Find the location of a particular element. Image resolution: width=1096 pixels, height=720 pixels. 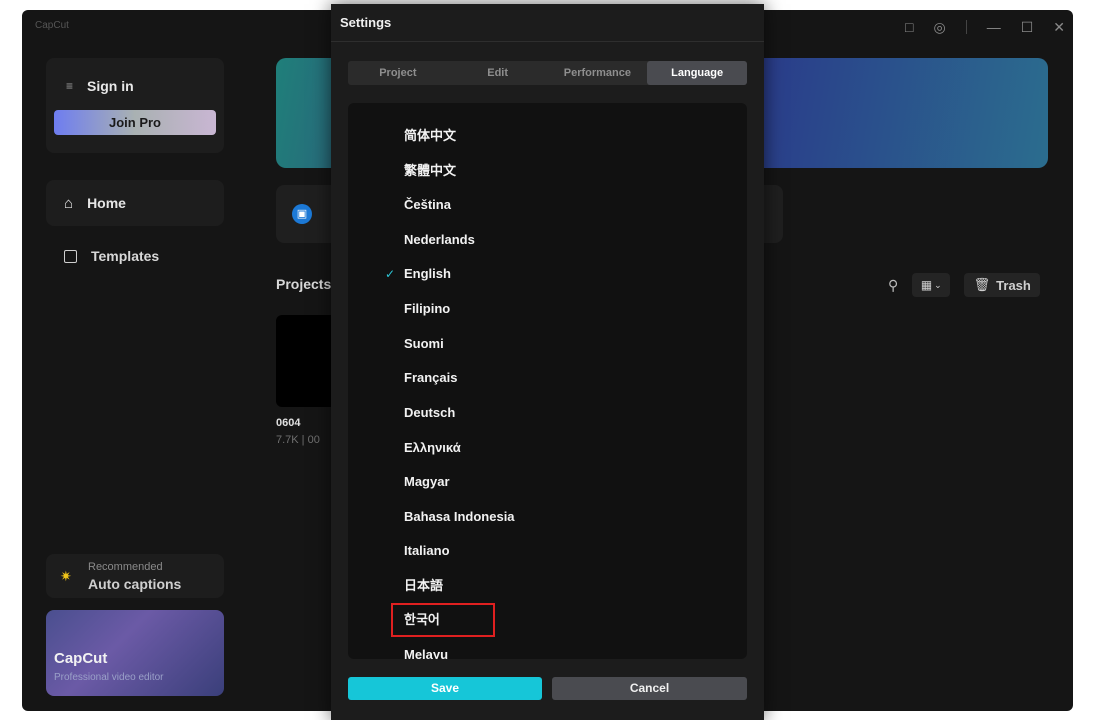

highlight-box is located at coordinates (443, 620).